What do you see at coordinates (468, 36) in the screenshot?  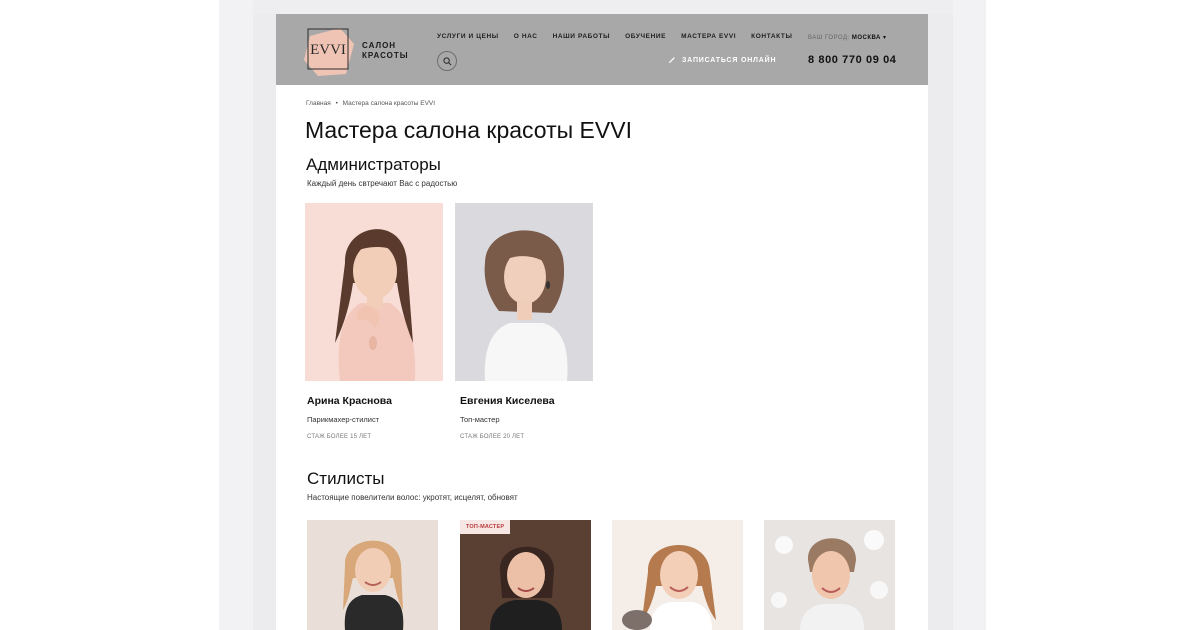 I see `nav-services: УСЛУГИ И ЦЕНЫ` at bounding box center [468, 36].